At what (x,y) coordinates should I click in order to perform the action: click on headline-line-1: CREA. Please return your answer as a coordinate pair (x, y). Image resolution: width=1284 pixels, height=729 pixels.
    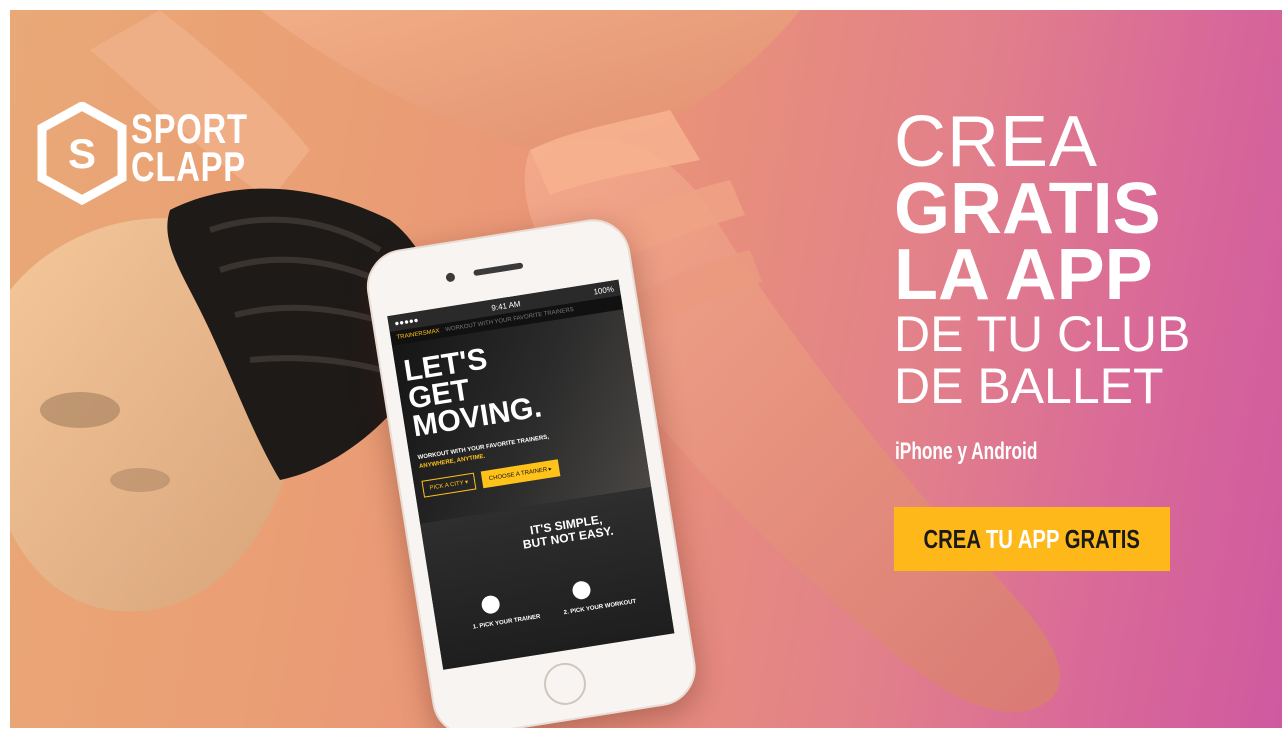
    Looking at the image, I should click on (996, 142).